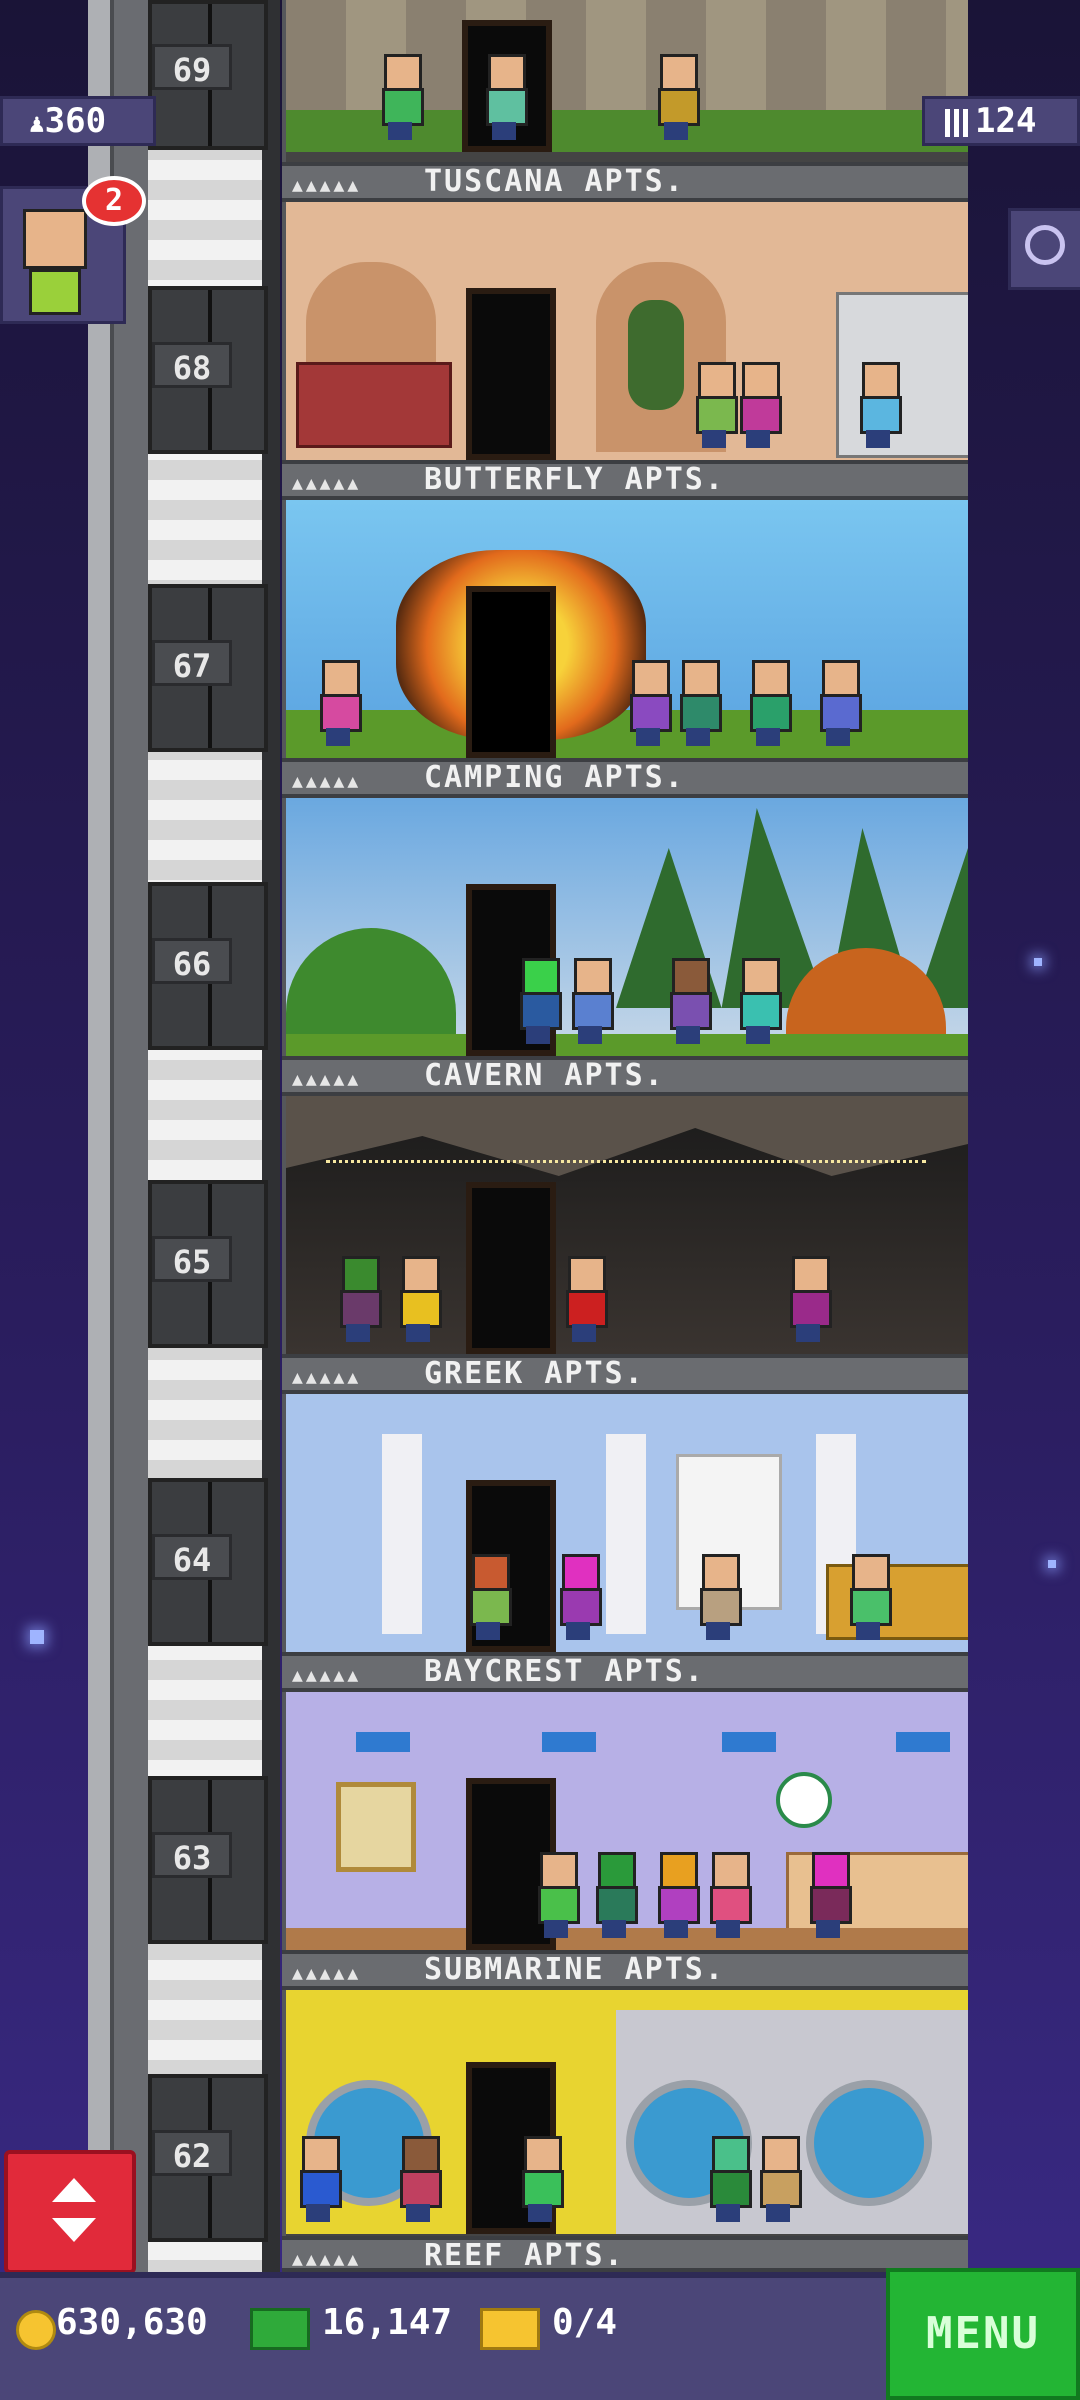  I want to click on floor-67-room, so click(627, 634).